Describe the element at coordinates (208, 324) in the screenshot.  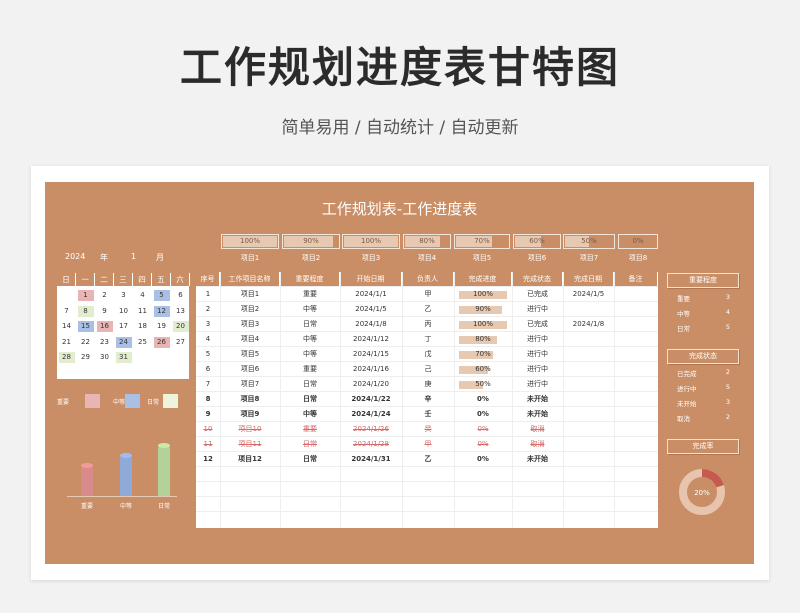
I see `table-cell-no: 3` at that location.